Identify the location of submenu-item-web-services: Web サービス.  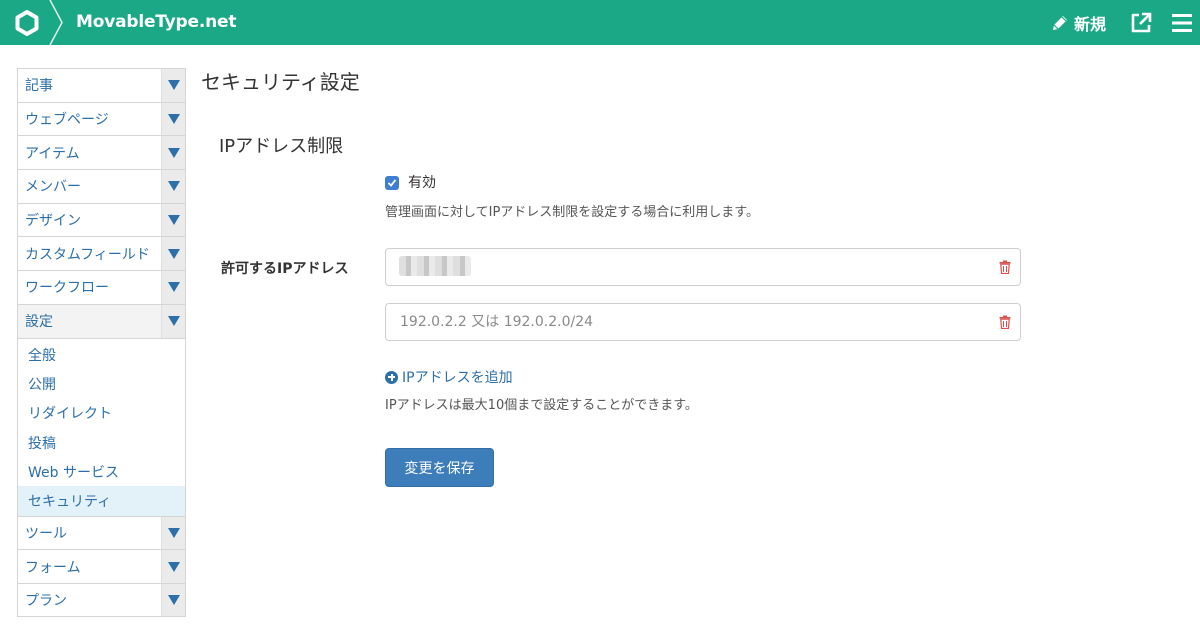
(101, 471).